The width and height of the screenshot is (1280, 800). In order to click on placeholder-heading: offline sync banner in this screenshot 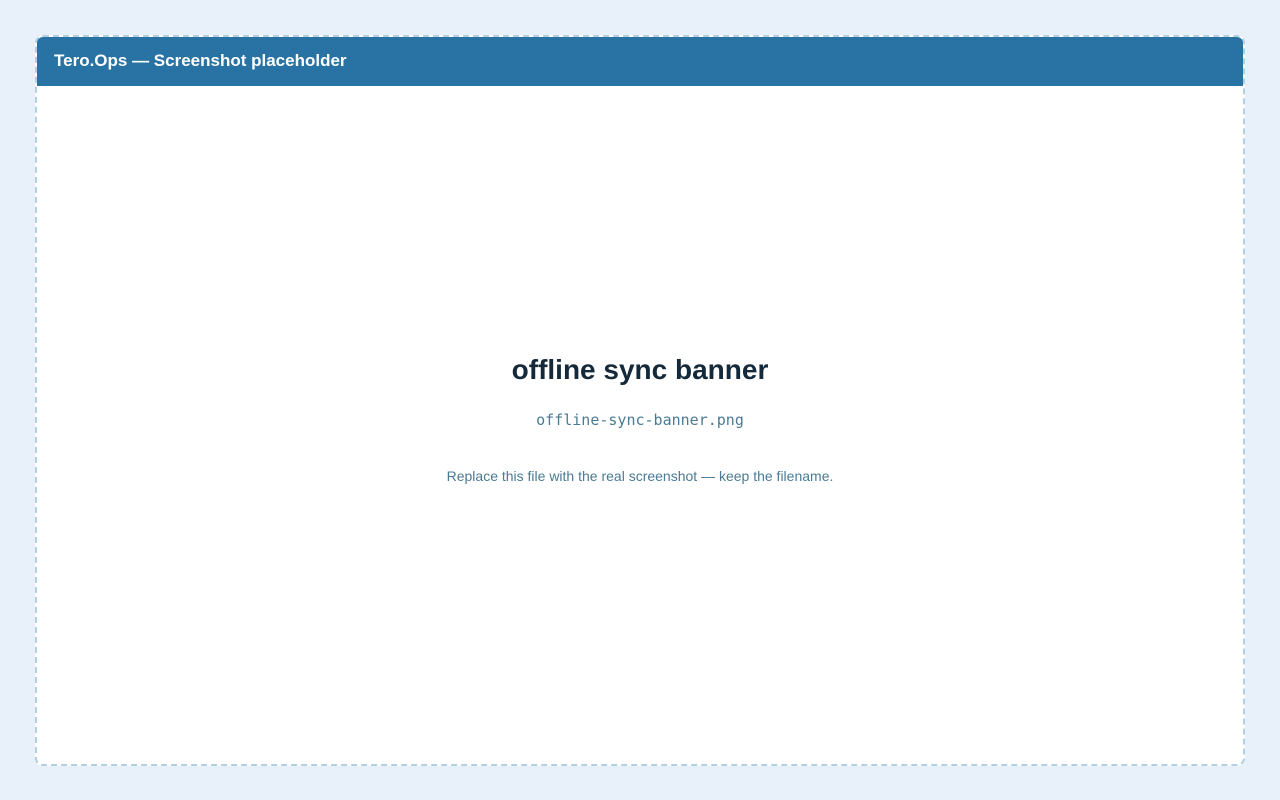, I will do `click(640, 369)`.